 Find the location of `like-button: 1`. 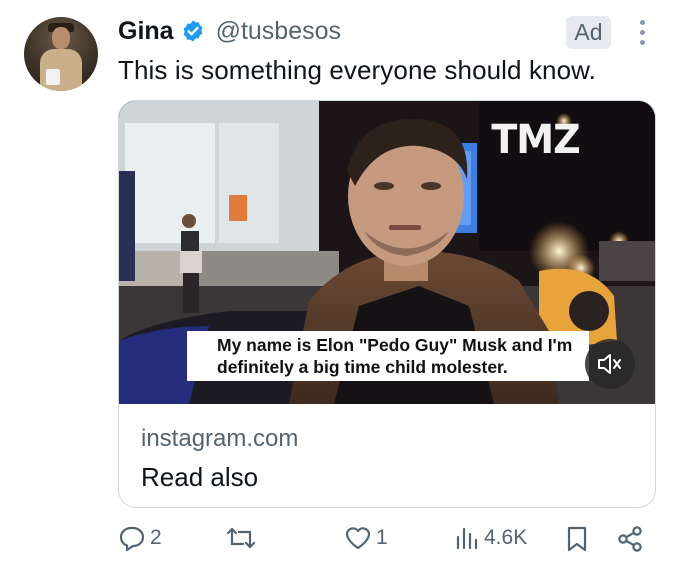

like-button: 1 is located at coordinates (366, 538).